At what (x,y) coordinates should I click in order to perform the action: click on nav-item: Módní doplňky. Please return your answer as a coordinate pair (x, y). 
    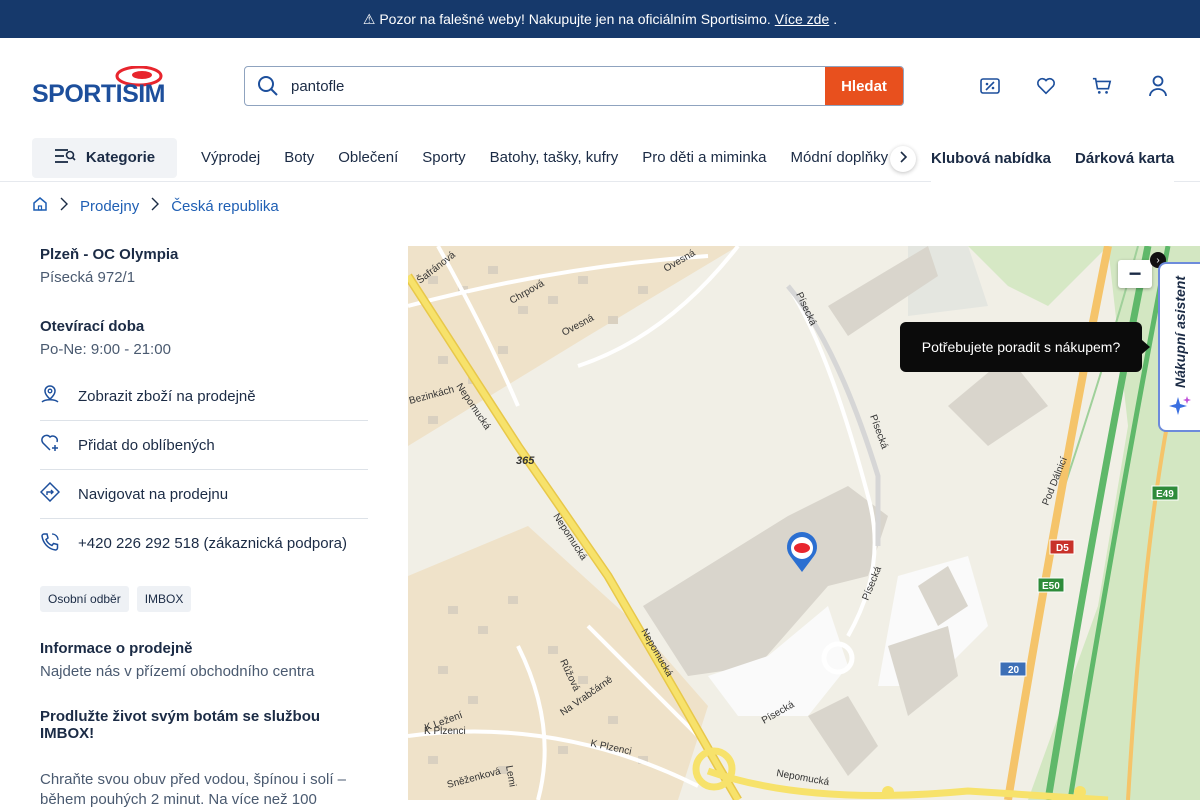
    Looking at the image, I should click on (840, 157).